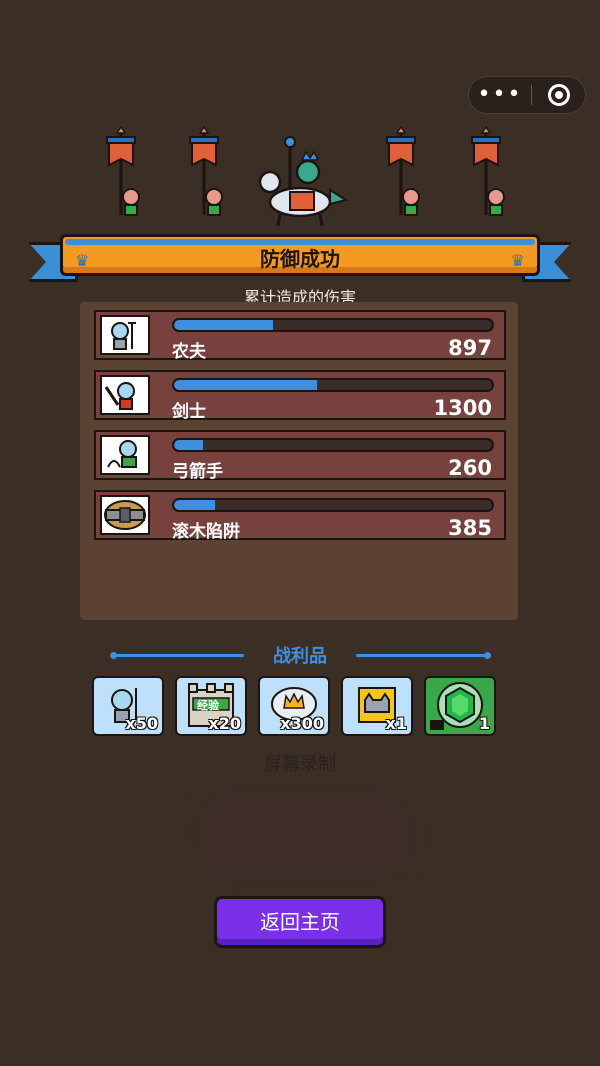 This screenshot has height=1066, width=600. I want to click on damage-row-farmer: 农夫 897, so click(300, 336).